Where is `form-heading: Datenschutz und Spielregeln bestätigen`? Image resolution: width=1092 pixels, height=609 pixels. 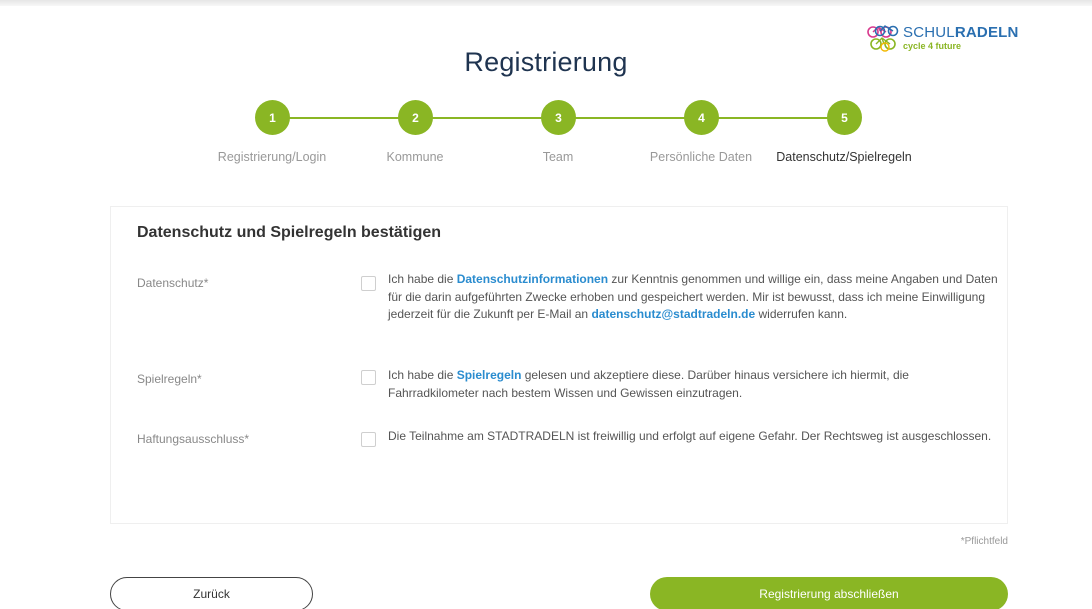
form-heading: Datenschutz und Spielregeln bestätigen is located at coordinates (289, 232).